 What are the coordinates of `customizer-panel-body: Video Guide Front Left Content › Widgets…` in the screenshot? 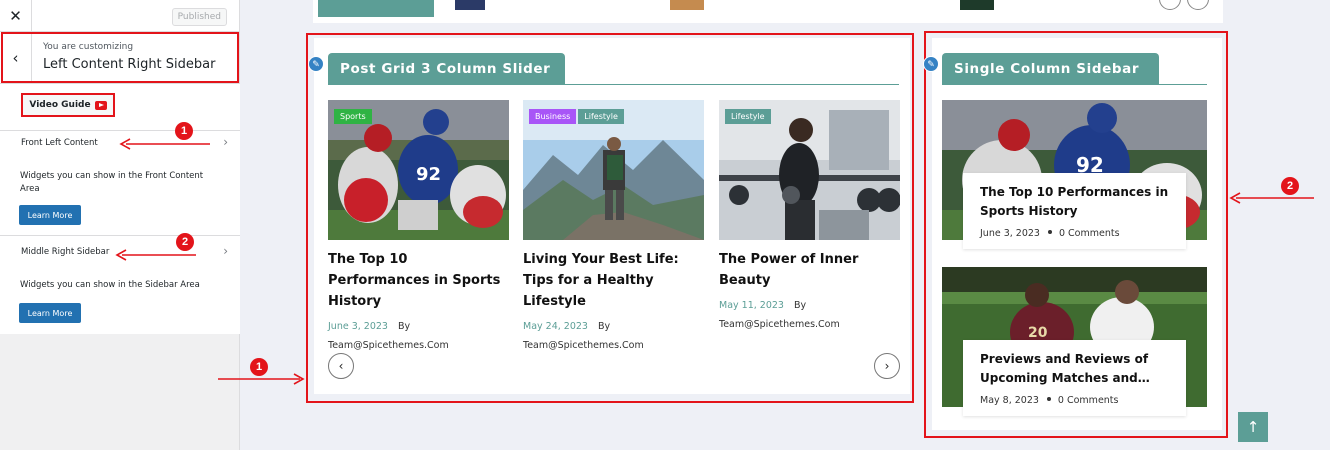 It's located at (120, 209).